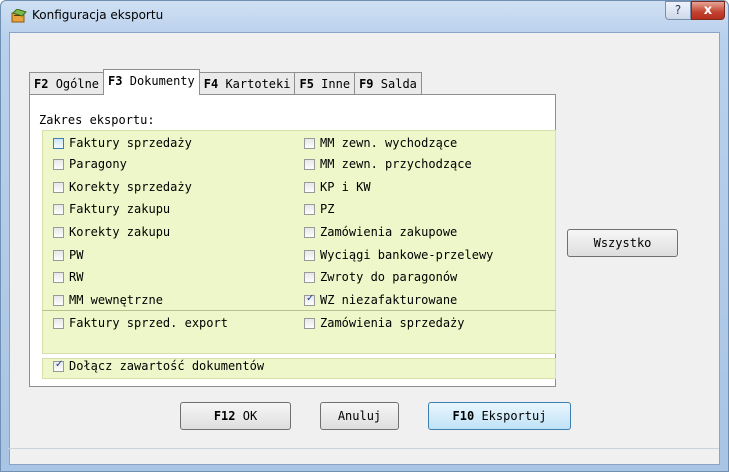  I want to click on checkbox-label: RW, so click(76, 277).